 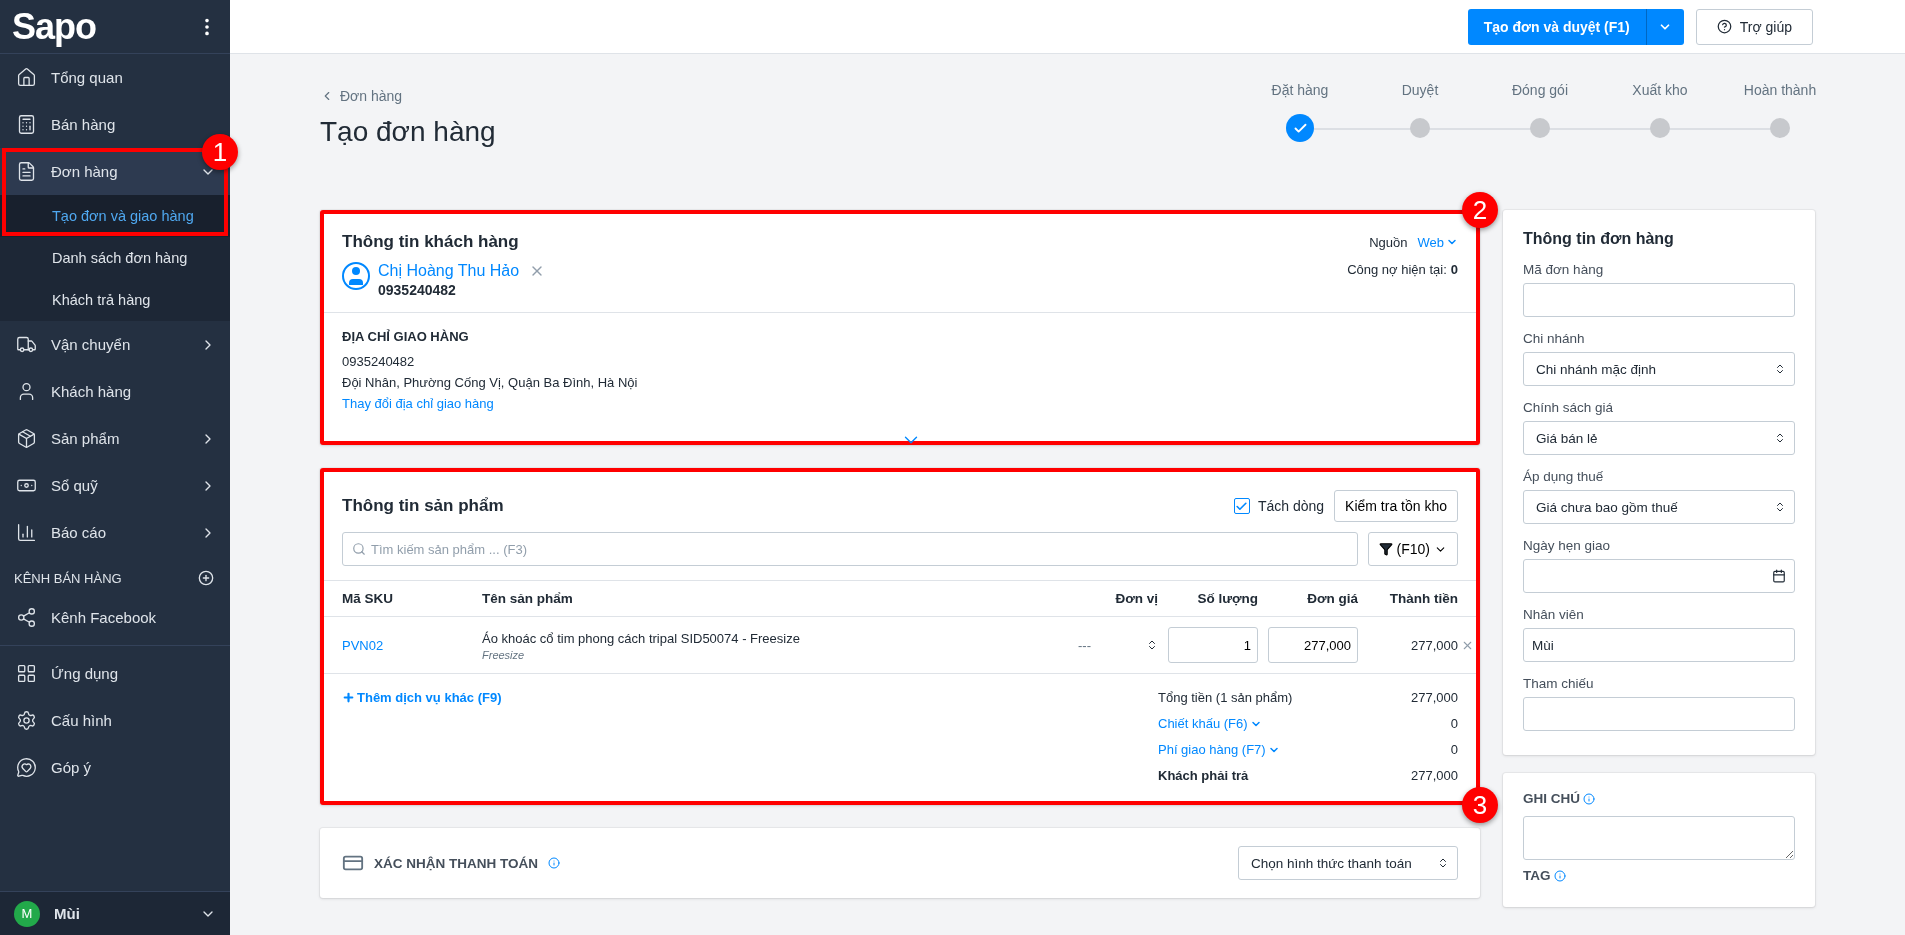 I want to click on checkbox, so click(x=1241, y=506).